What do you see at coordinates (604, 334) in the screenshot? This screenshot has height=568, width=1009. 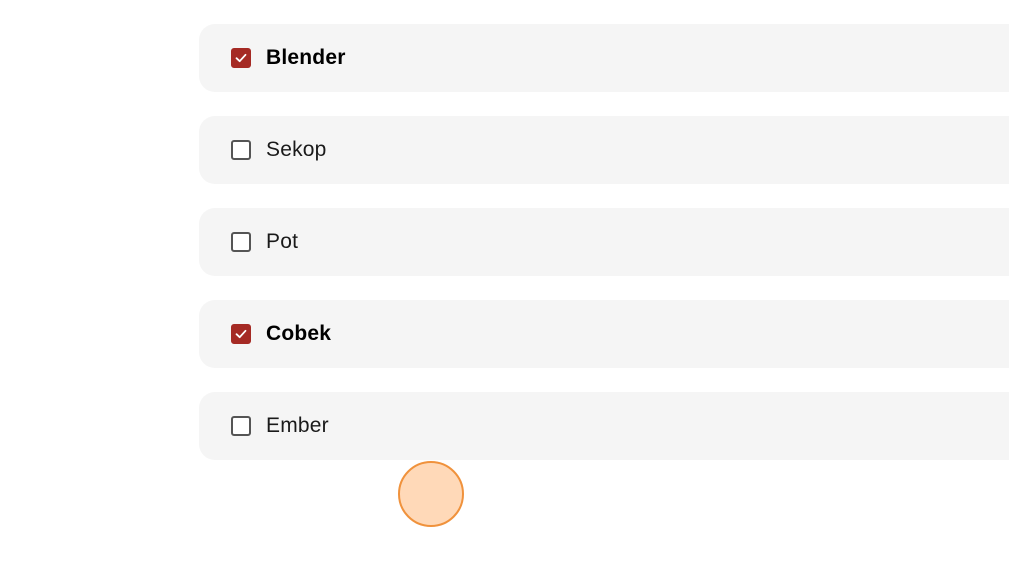 I see `option-cobek: Cobek` at bounding box center [604, 334].